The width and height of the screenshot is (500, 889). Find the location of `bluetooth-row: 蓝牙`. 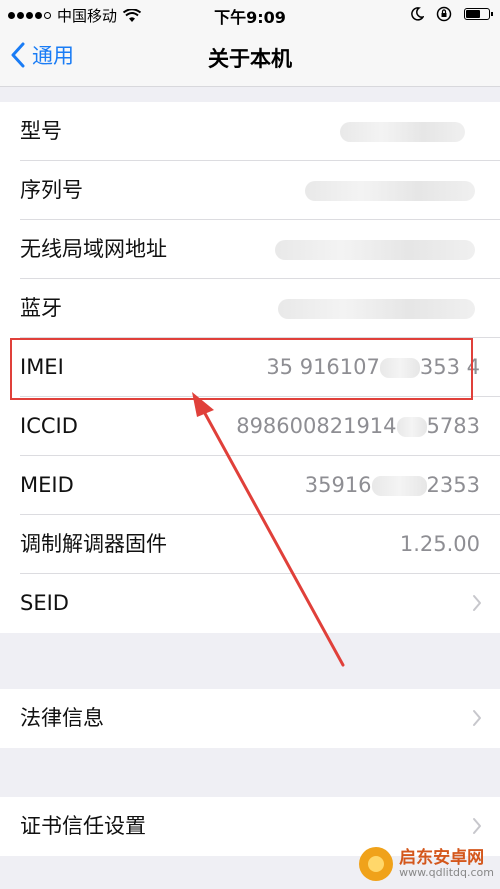

bluetooth-row: 蓝牙 is located at coordinates (250, 308).